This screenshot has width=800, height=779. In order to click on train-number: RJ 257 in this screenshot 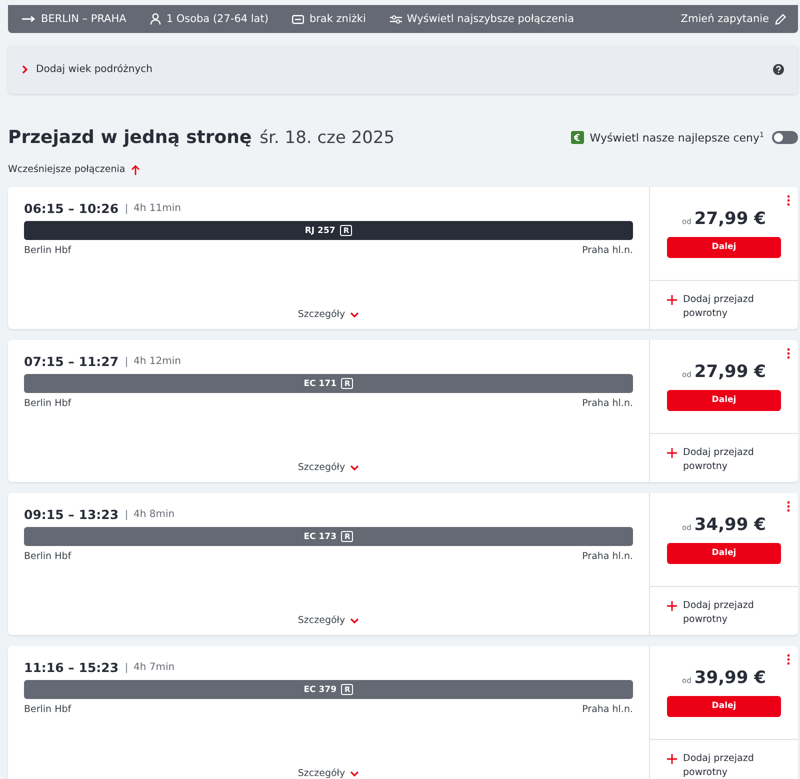, I will do `click(320, 231)`.